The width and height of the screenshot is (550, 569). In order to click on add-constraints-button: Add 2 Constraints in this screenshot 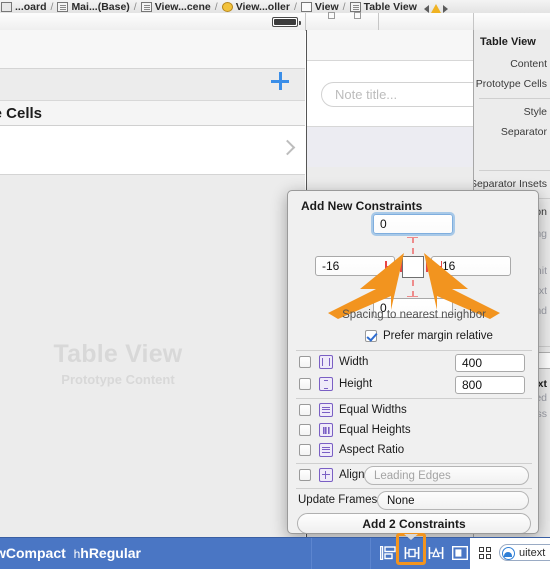, I will do `click(414, 523)`.